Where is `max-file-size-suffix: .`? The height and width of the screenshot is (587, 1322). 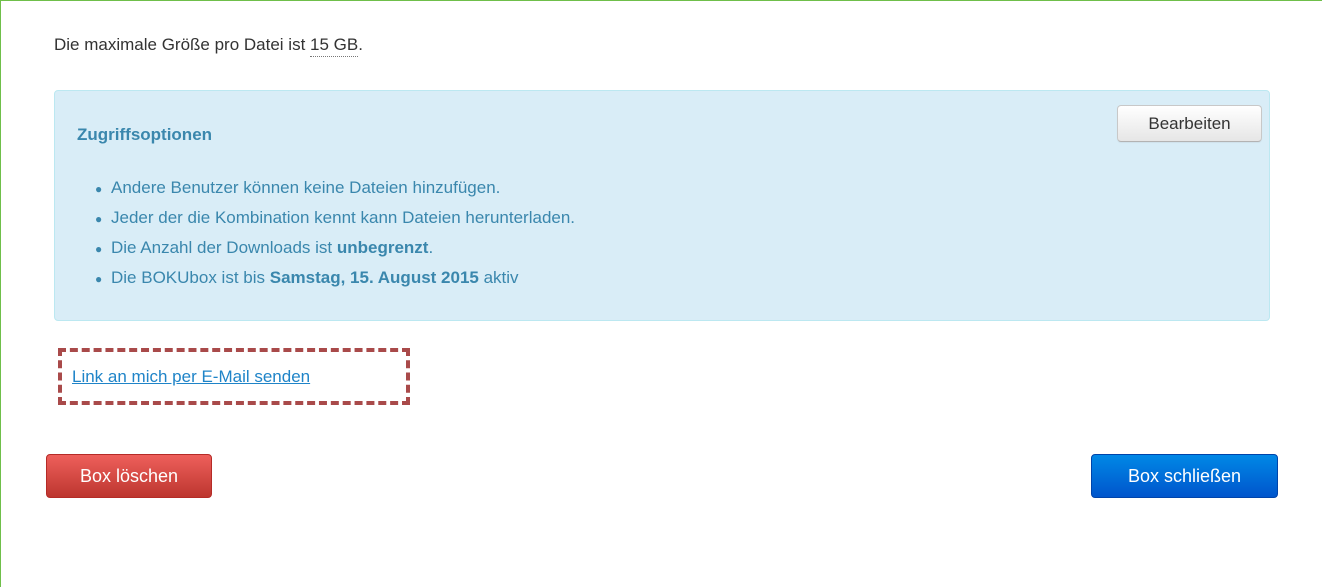 max-file-size-suffix: . is located at coordinates (360, 44).